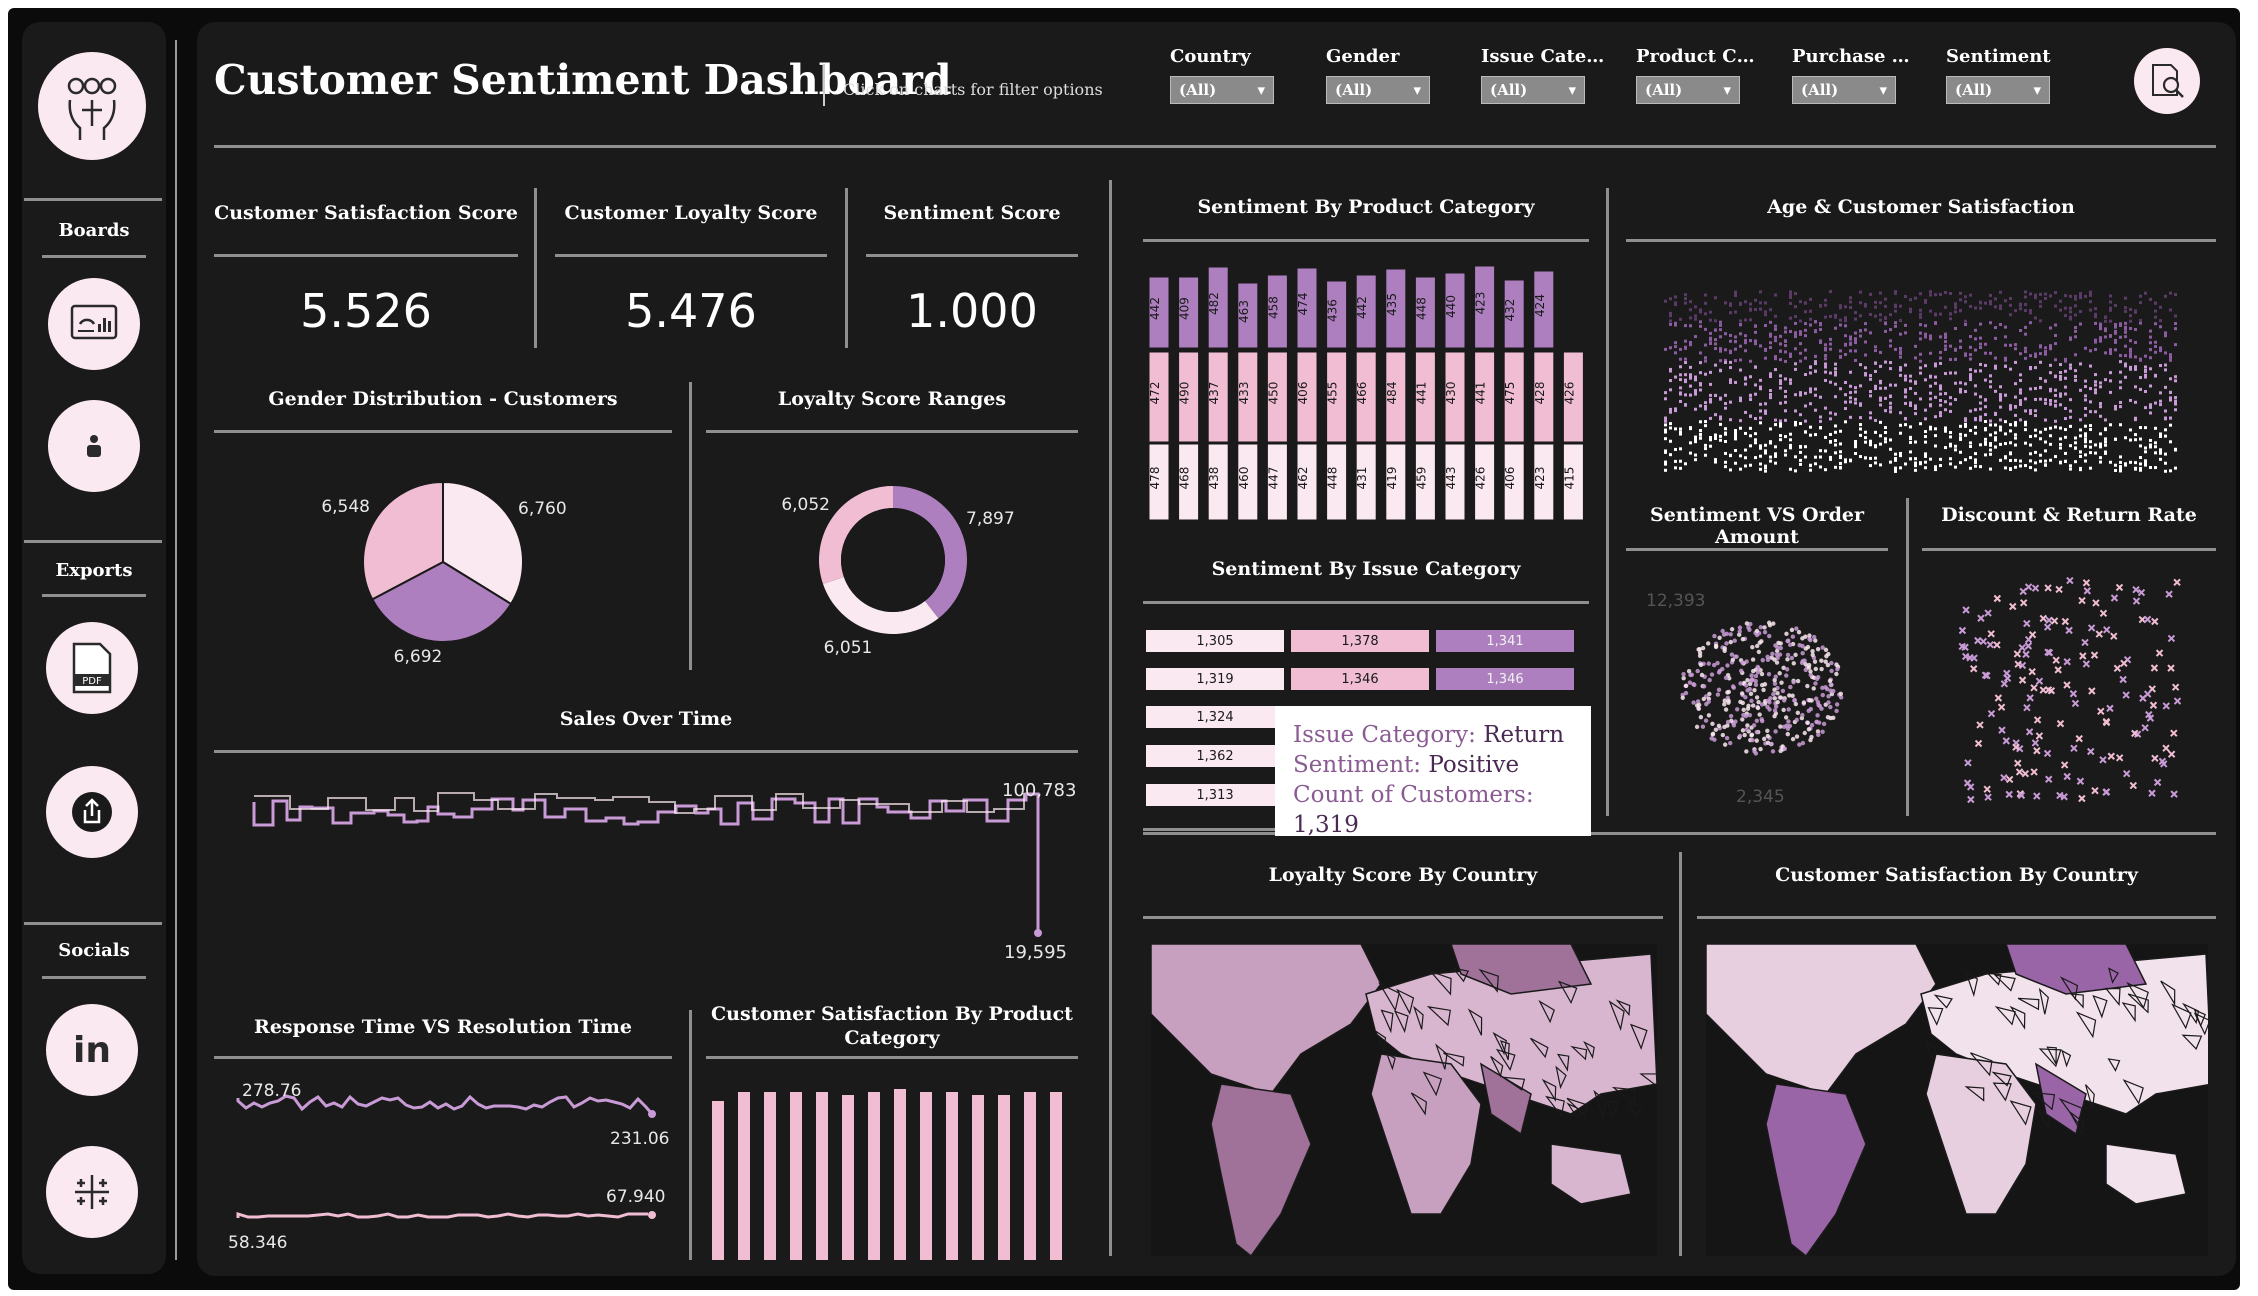 The height and width of the screenshot is (1296, 2258). I want to click on gender-pie-chart: 6,7606,6926,548, so click(443, 560).